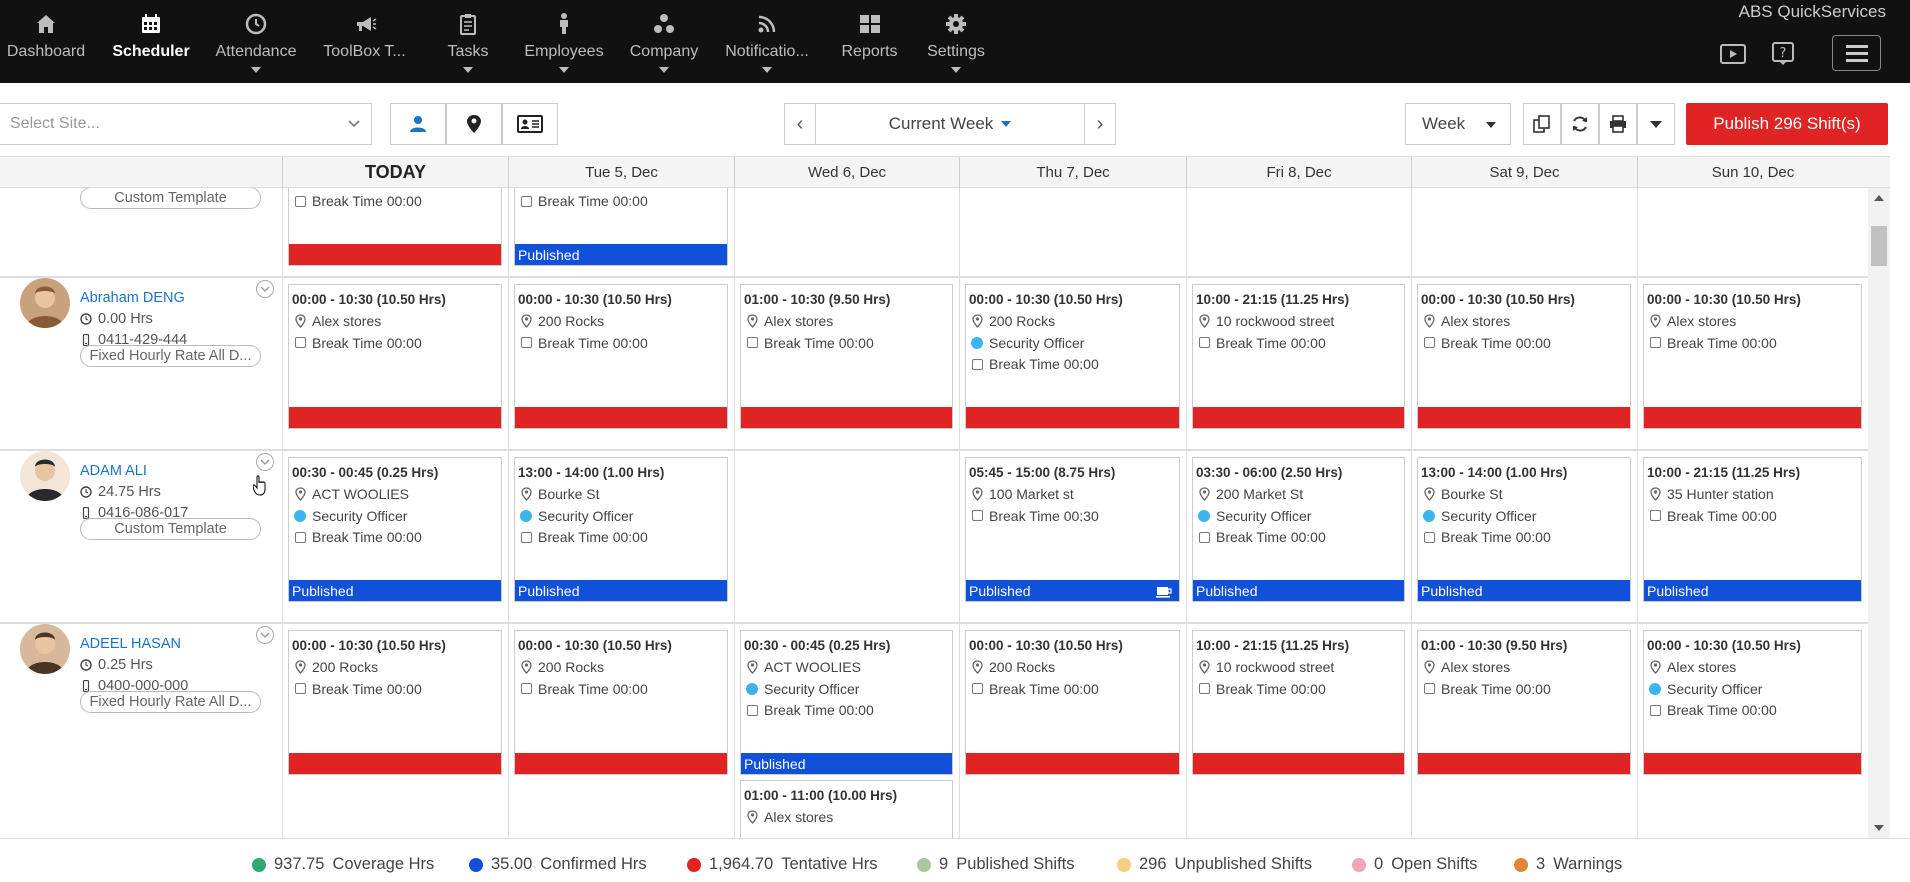 This screenshot has height=882, width=1910. I want to click on print-icon, so click(1618, 124).